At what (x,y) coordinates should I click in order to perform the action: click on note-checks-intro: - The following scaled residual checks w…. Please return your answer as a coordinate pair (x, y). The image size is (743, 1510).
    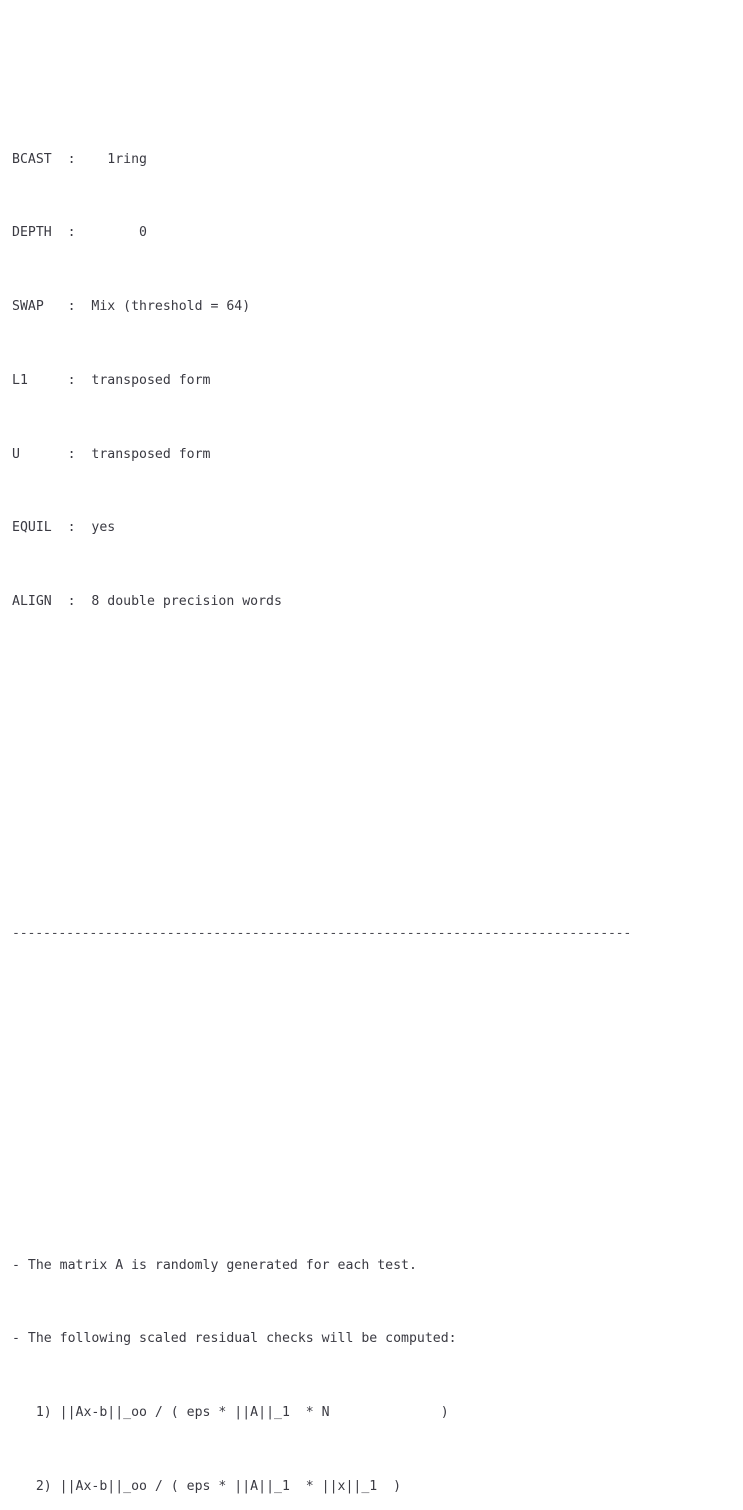
    Looking at the image, I should click on (372, 1339).